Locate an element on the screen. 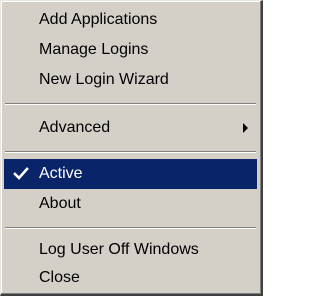  menu-item-label: New Login Wizard is located at coordinates (104, 79).